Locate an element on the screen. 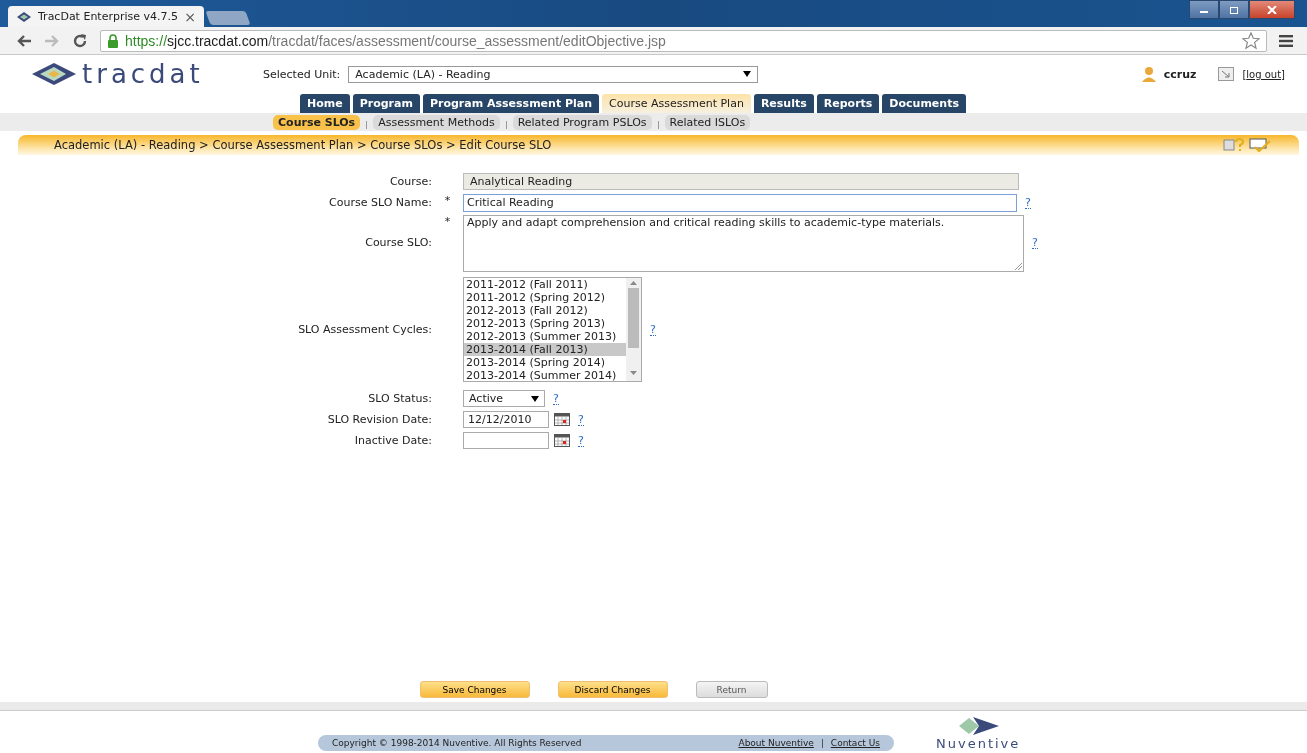 This screenshot has height=753, width=1307. minimize-button is located at coordinates (1204, 9).